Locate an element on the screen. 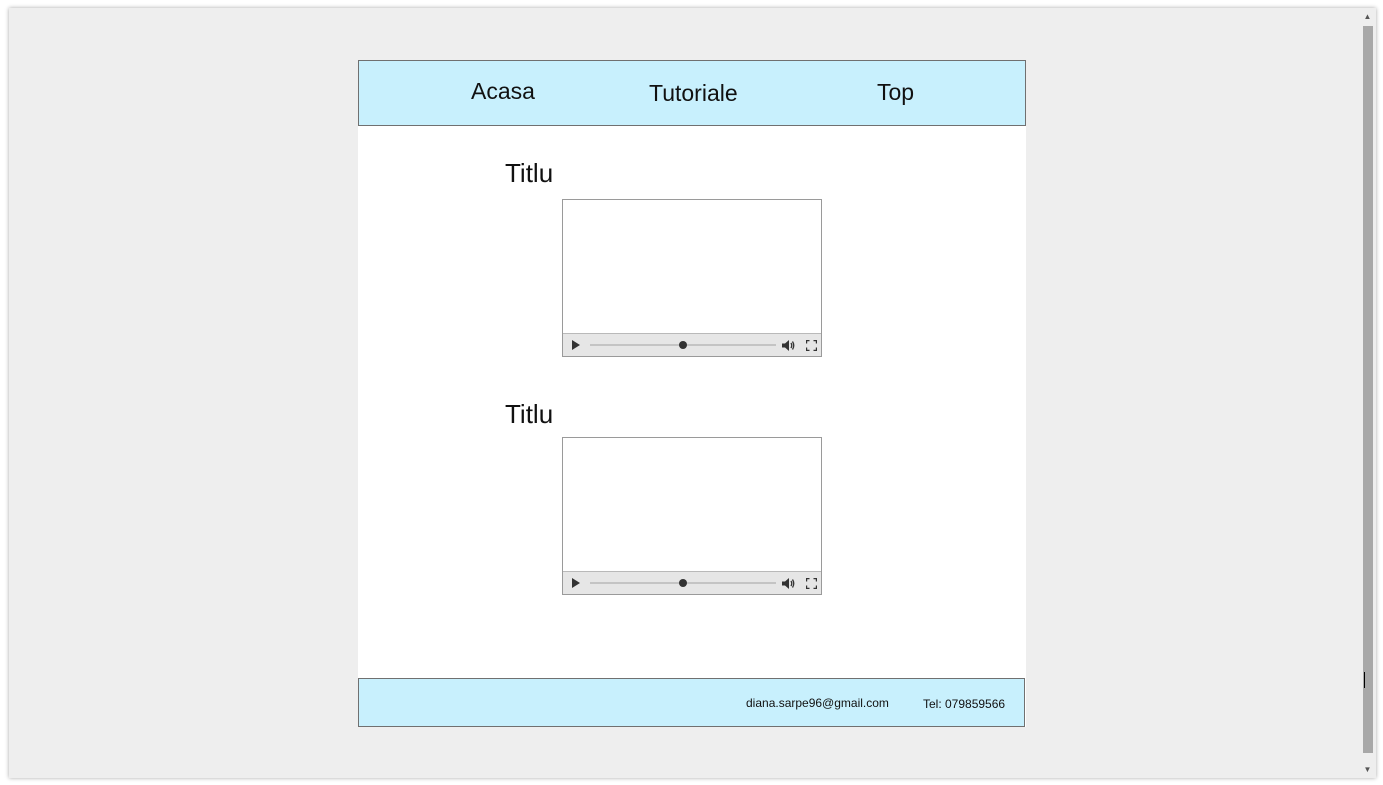 The width and height of the screenshot is (1383, 785). nav-link-acasa: Acasa is located at coordinates (503, 91).